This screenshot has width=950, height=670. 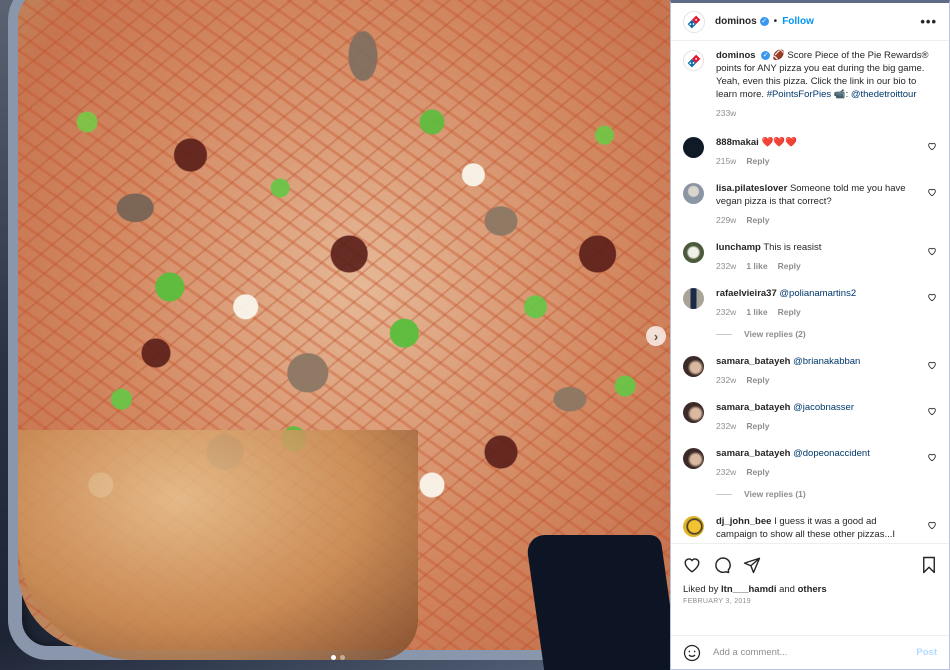 I want to click on caption-avatar, so click(x=693, y=60).